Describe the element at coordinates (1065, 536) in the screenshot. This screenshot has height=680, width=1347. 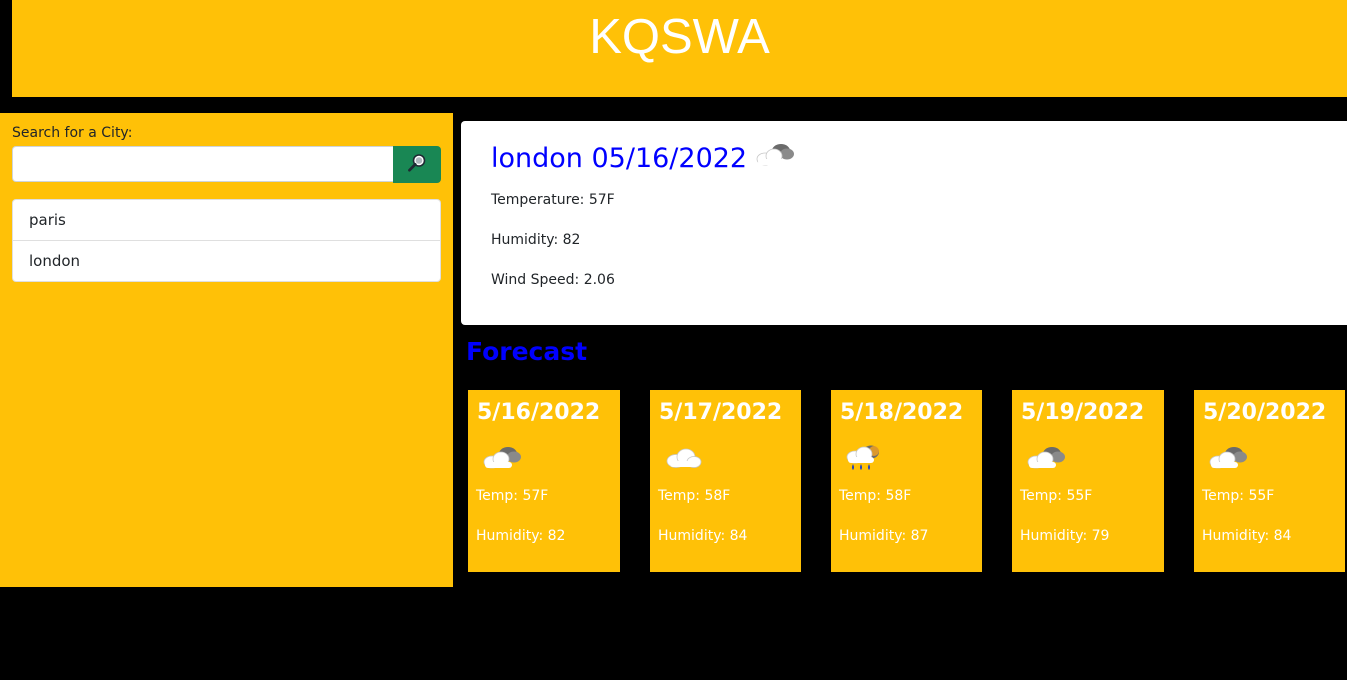
I see `forecast-humidity: Humidity: 79` at that location.